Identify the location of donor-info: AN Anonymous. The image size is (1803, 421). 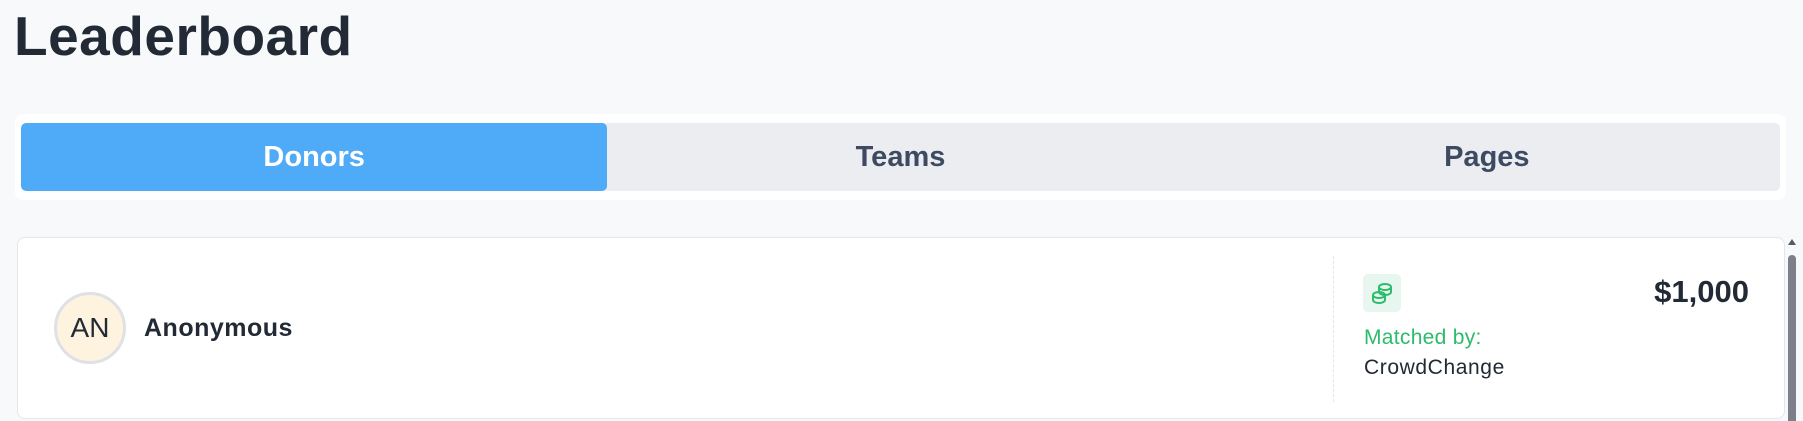
(173, 328).